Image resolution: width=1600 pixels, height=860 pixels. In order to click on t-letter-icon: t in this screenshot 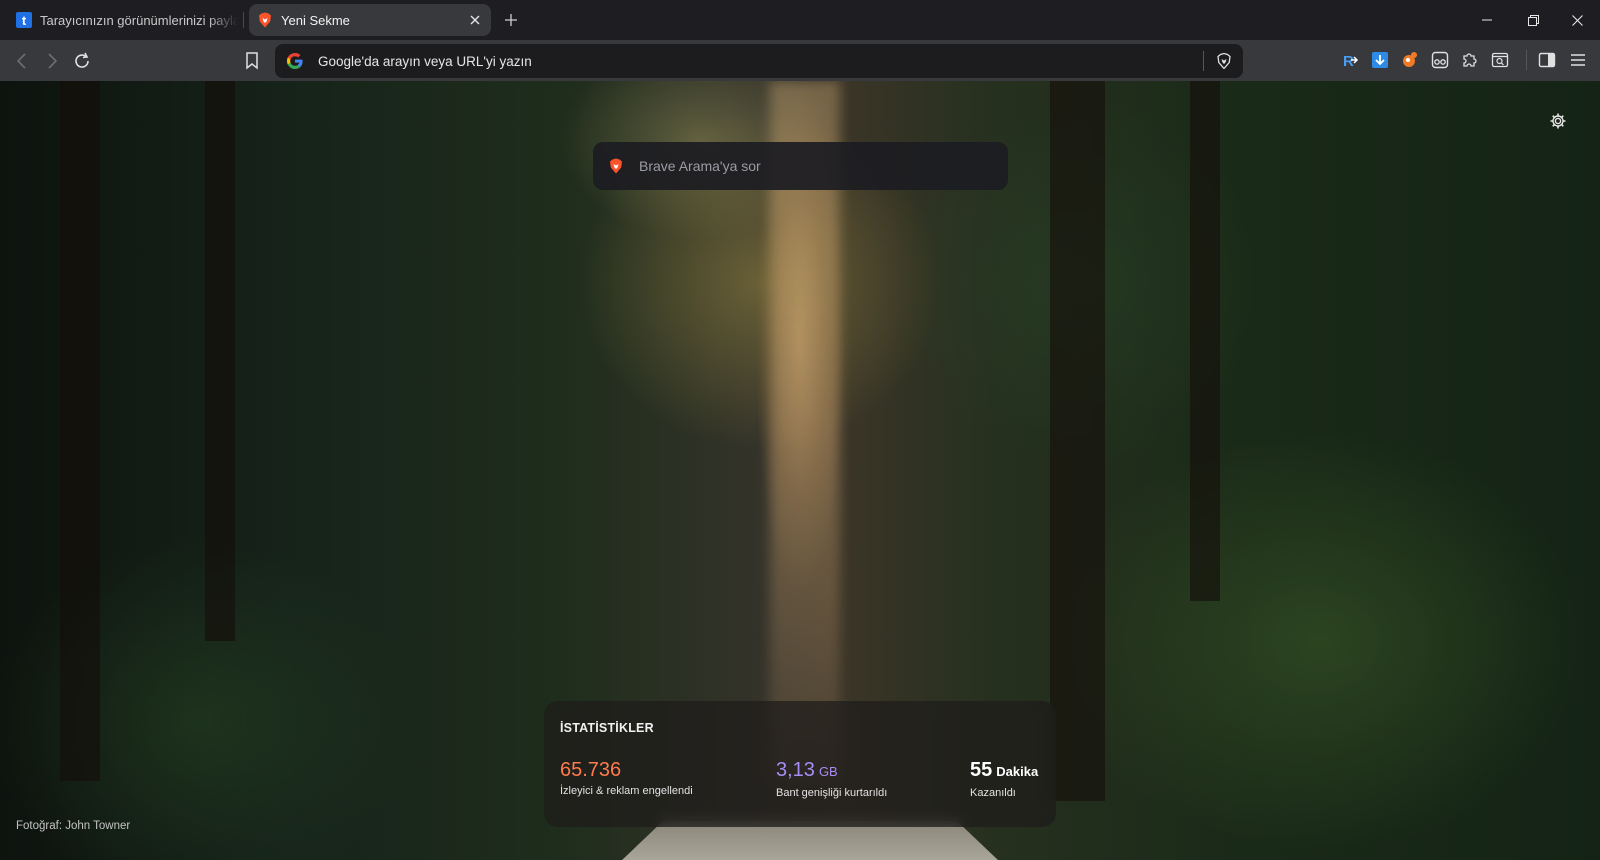, I will do `click(24, 20)`.